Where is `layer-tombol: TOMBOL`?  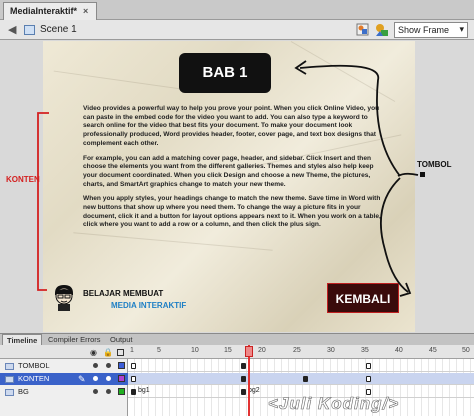 layer-tombol: TOMBOL is located at coordinates (64, 366).